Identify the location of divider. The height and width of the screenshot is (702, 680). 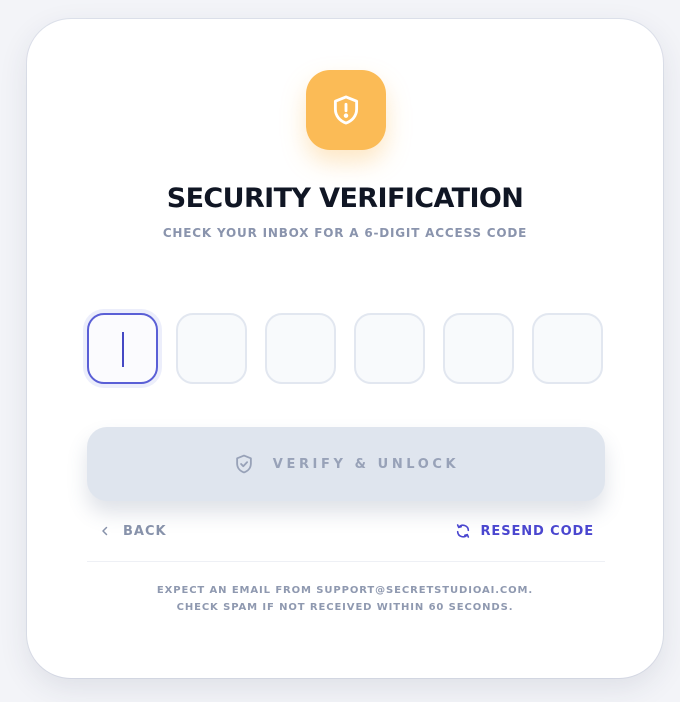
(346, 561).